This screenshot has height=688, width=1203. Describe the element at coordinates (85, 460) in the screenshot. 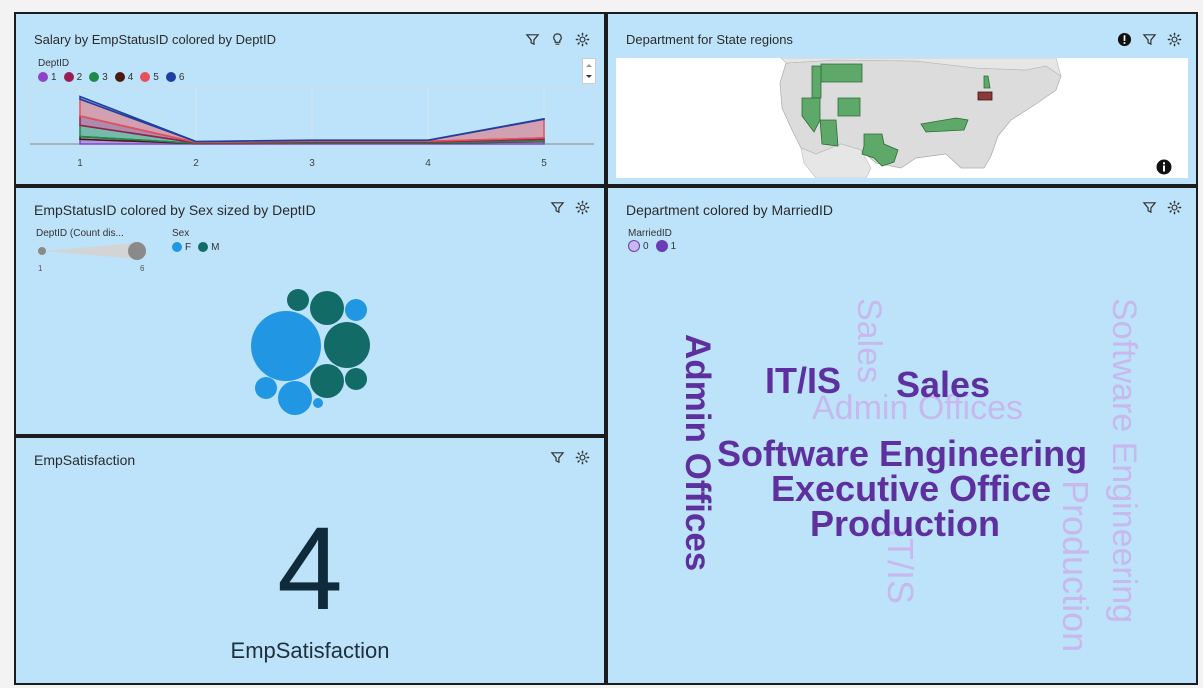

I see `panel-title: EmpSatisfaction` at that location.